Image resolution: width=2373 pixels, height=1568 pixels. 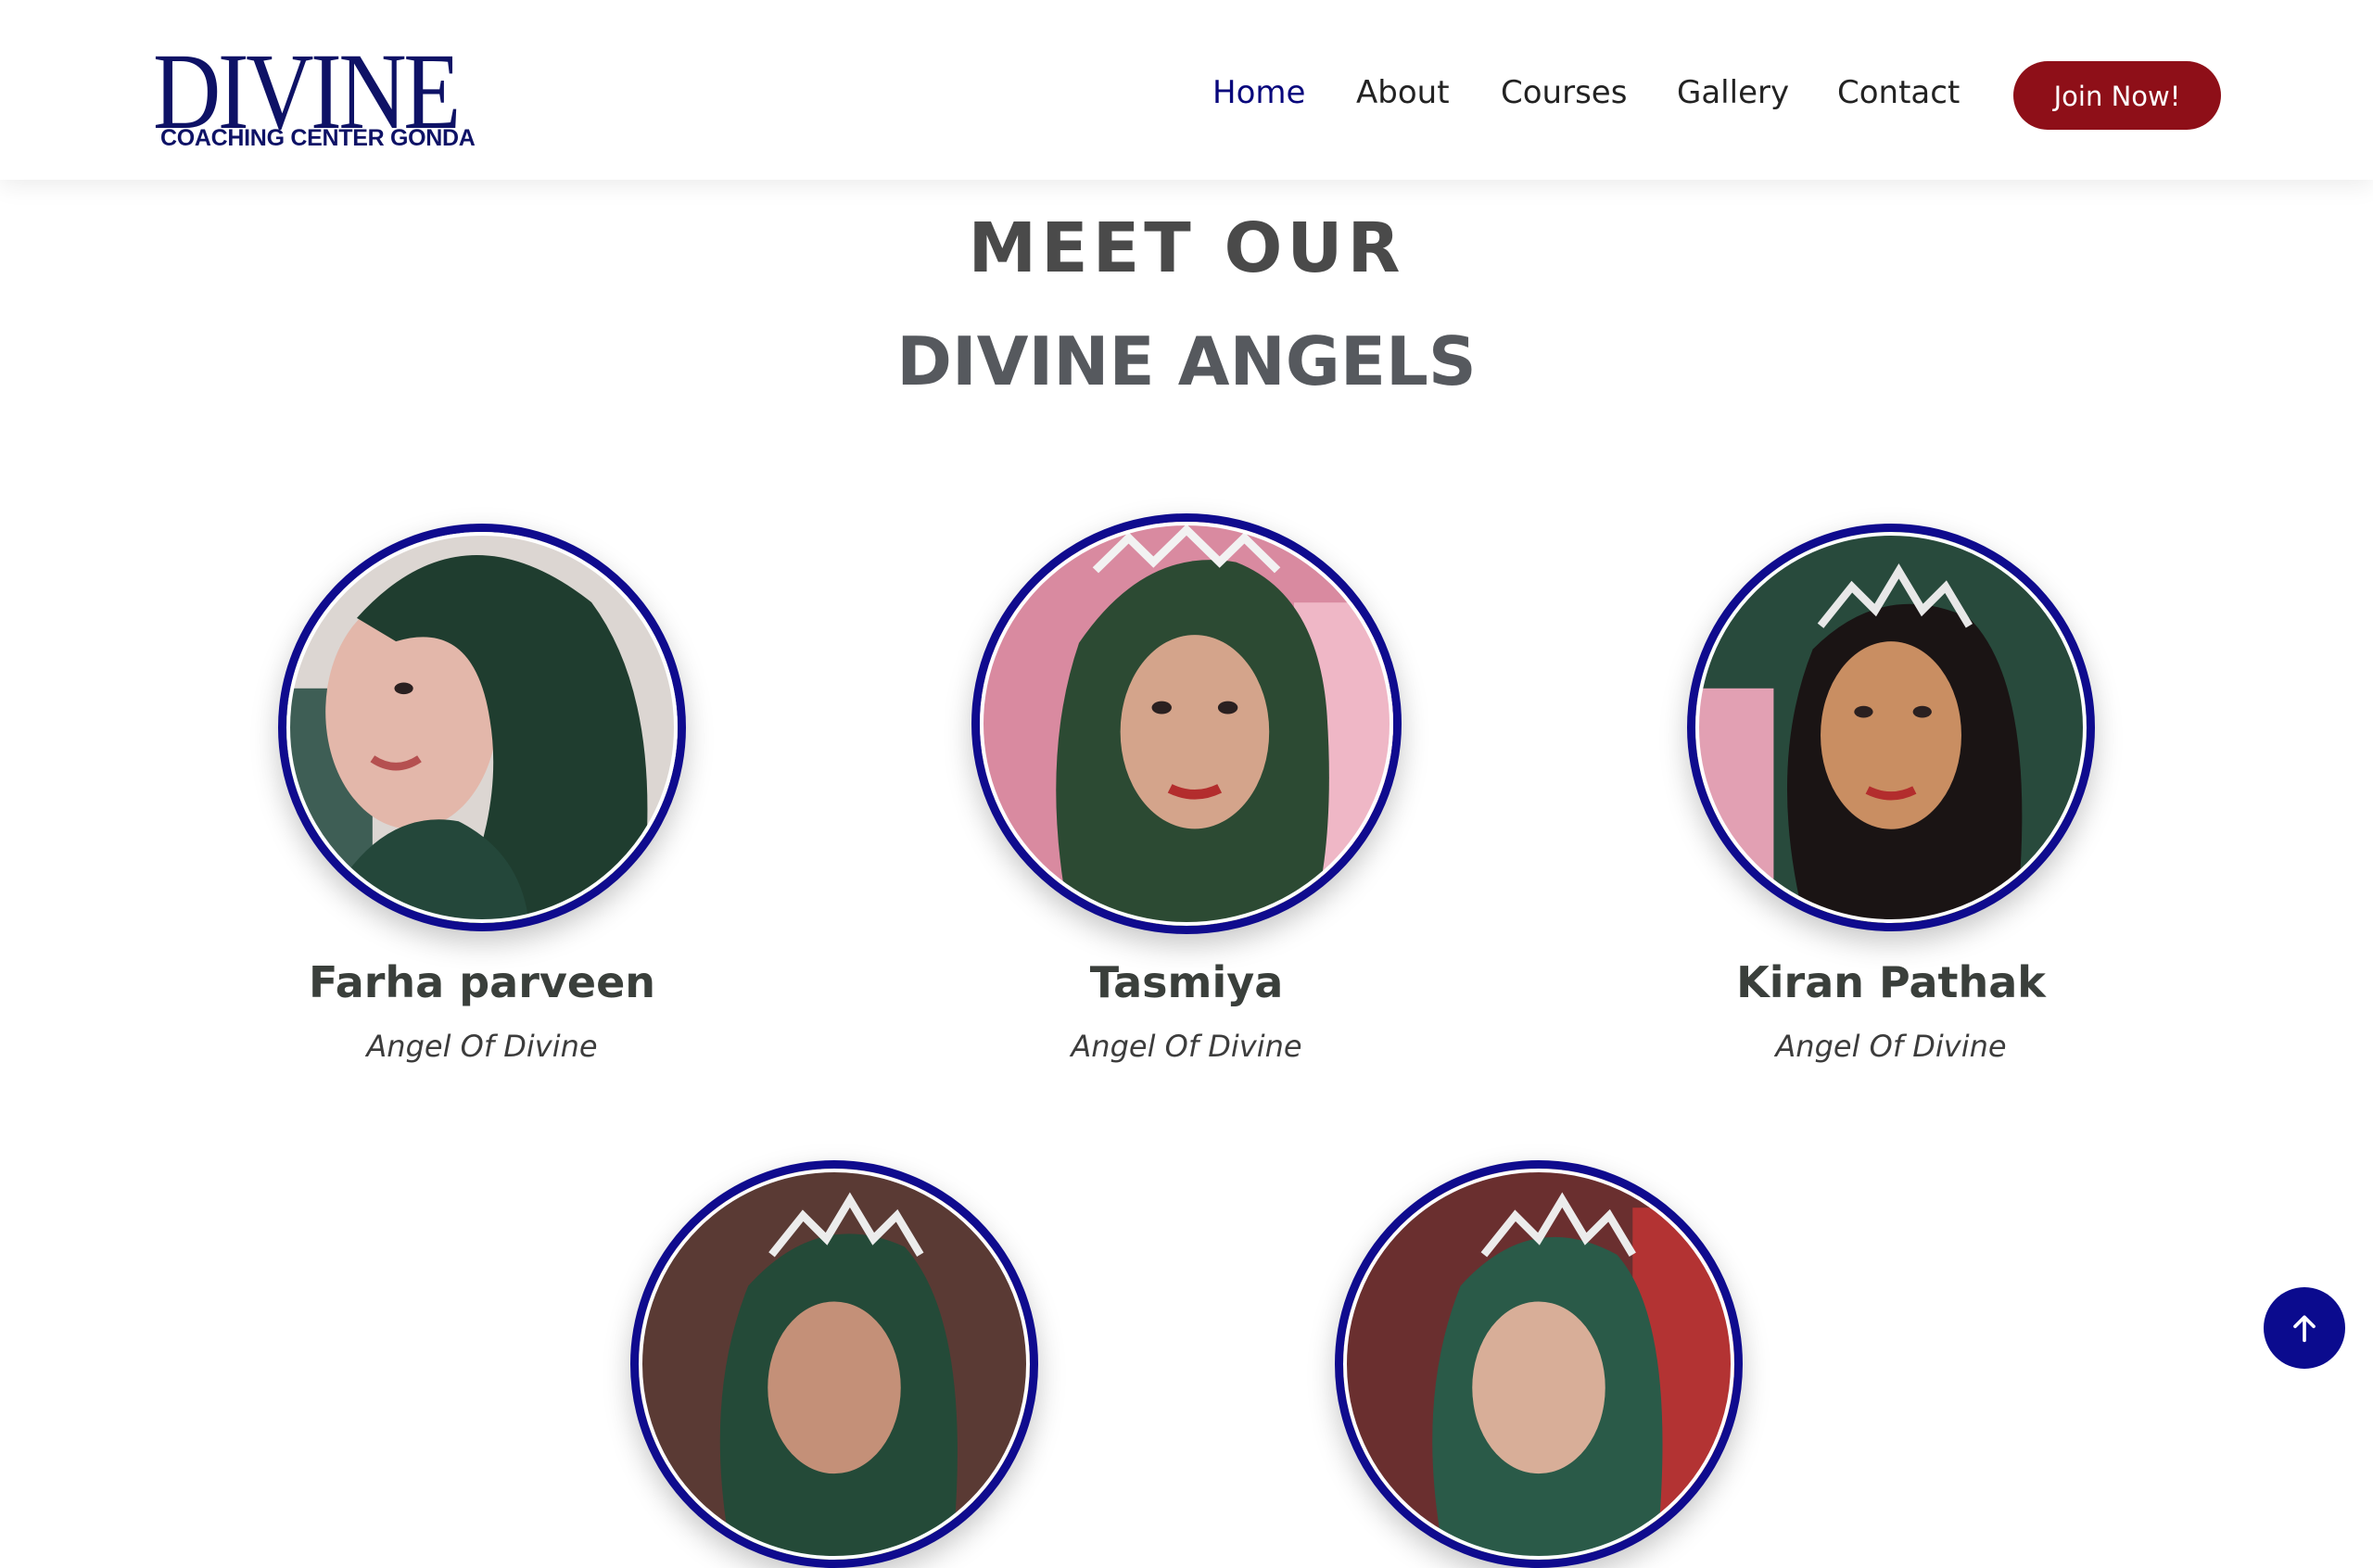 What do you see at coordinates (482, 982) in the screenshot?
I see `member-name: Farha parveen` at bounding box center [482, 982].